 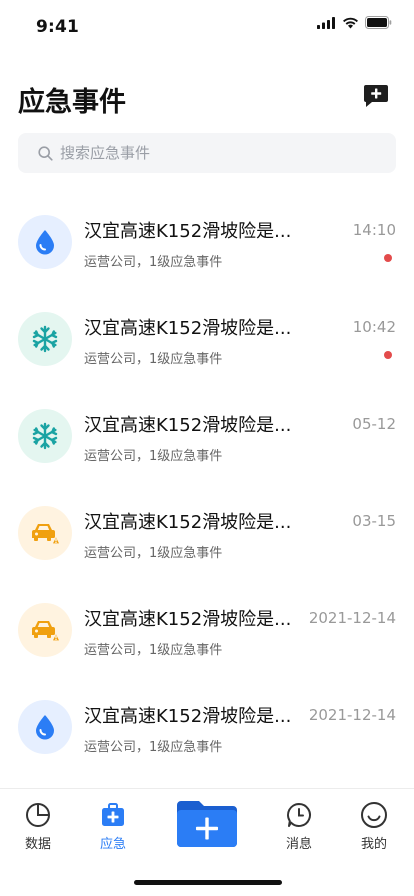 I want to click on event-time: 14:10, so click(x=374, y=230).